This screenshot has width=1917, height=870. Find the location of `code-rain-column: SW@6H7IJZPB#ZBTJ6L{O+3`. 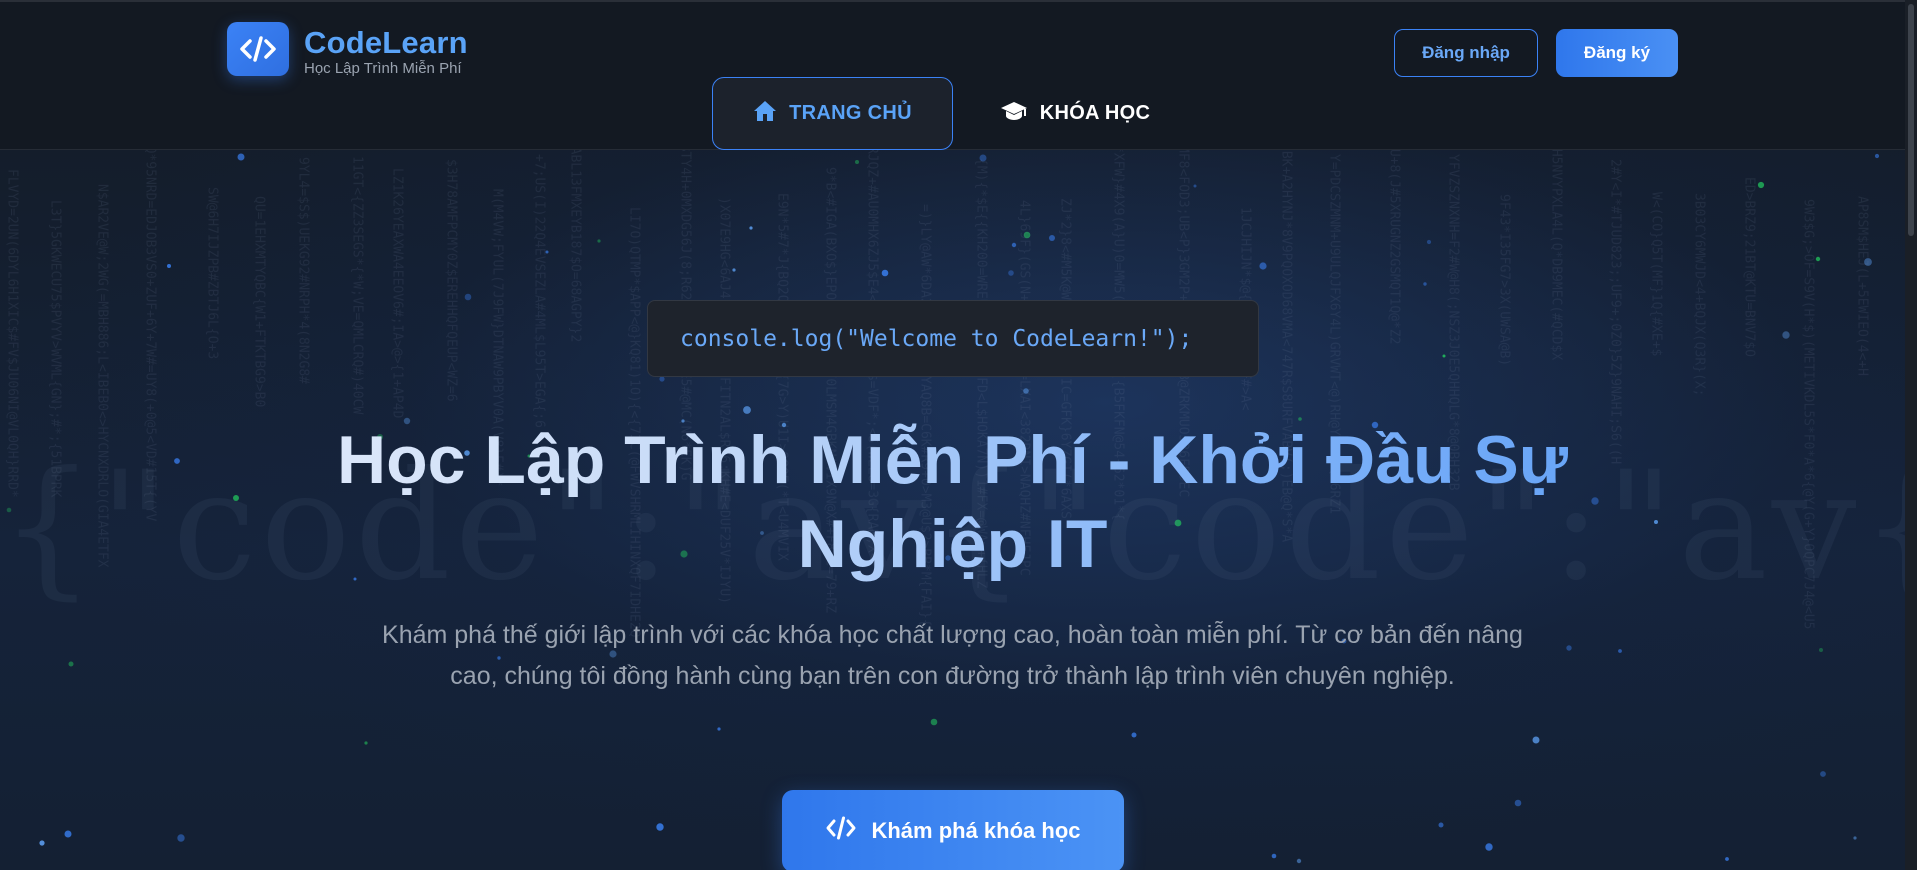

code-rain-column: SW@6H7IJZPB#ZBTJ6L{O+3 is located at coordinates (212, 273).